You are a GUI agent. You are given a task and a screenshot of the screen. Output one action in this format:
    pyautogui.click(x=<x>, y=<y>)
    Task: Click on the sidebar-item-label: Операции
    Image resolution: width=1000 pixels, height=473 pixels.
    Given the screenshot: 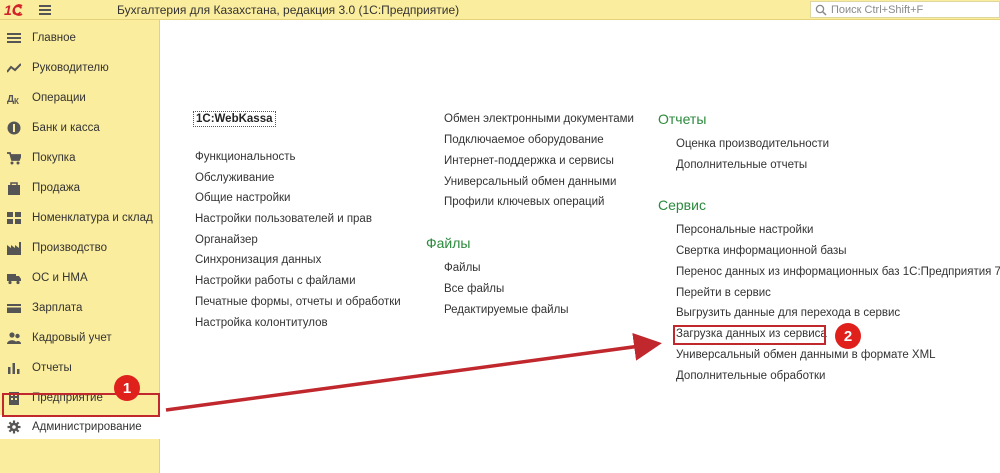 What is the action you would take?
    pyautogui.click(x=59, y=98)
    